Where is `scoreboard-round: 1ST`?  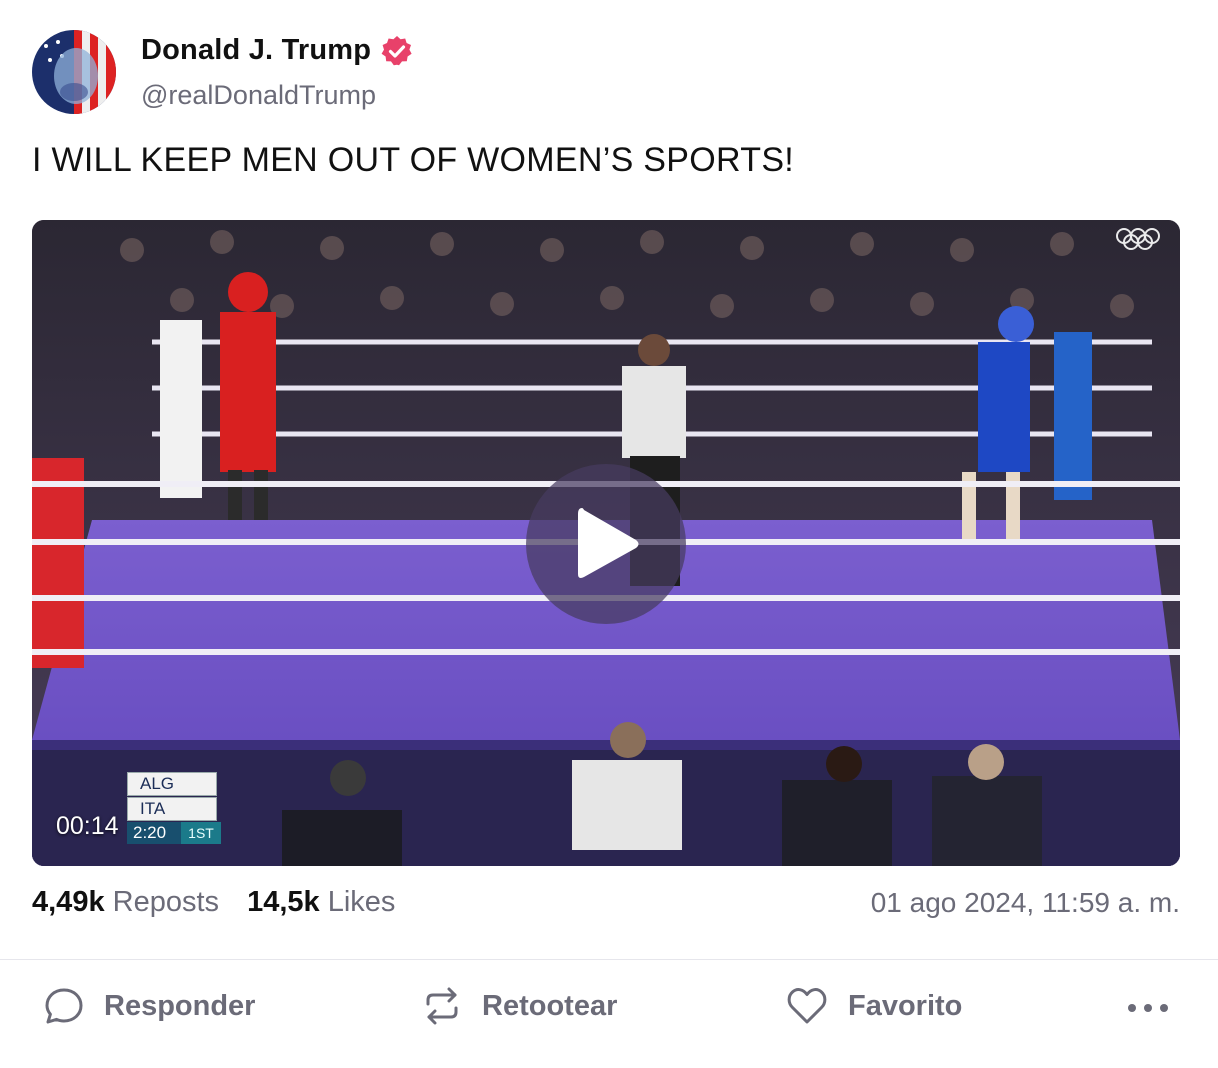 scoreboard-round: 1ST is located at coordinates (201, 833).